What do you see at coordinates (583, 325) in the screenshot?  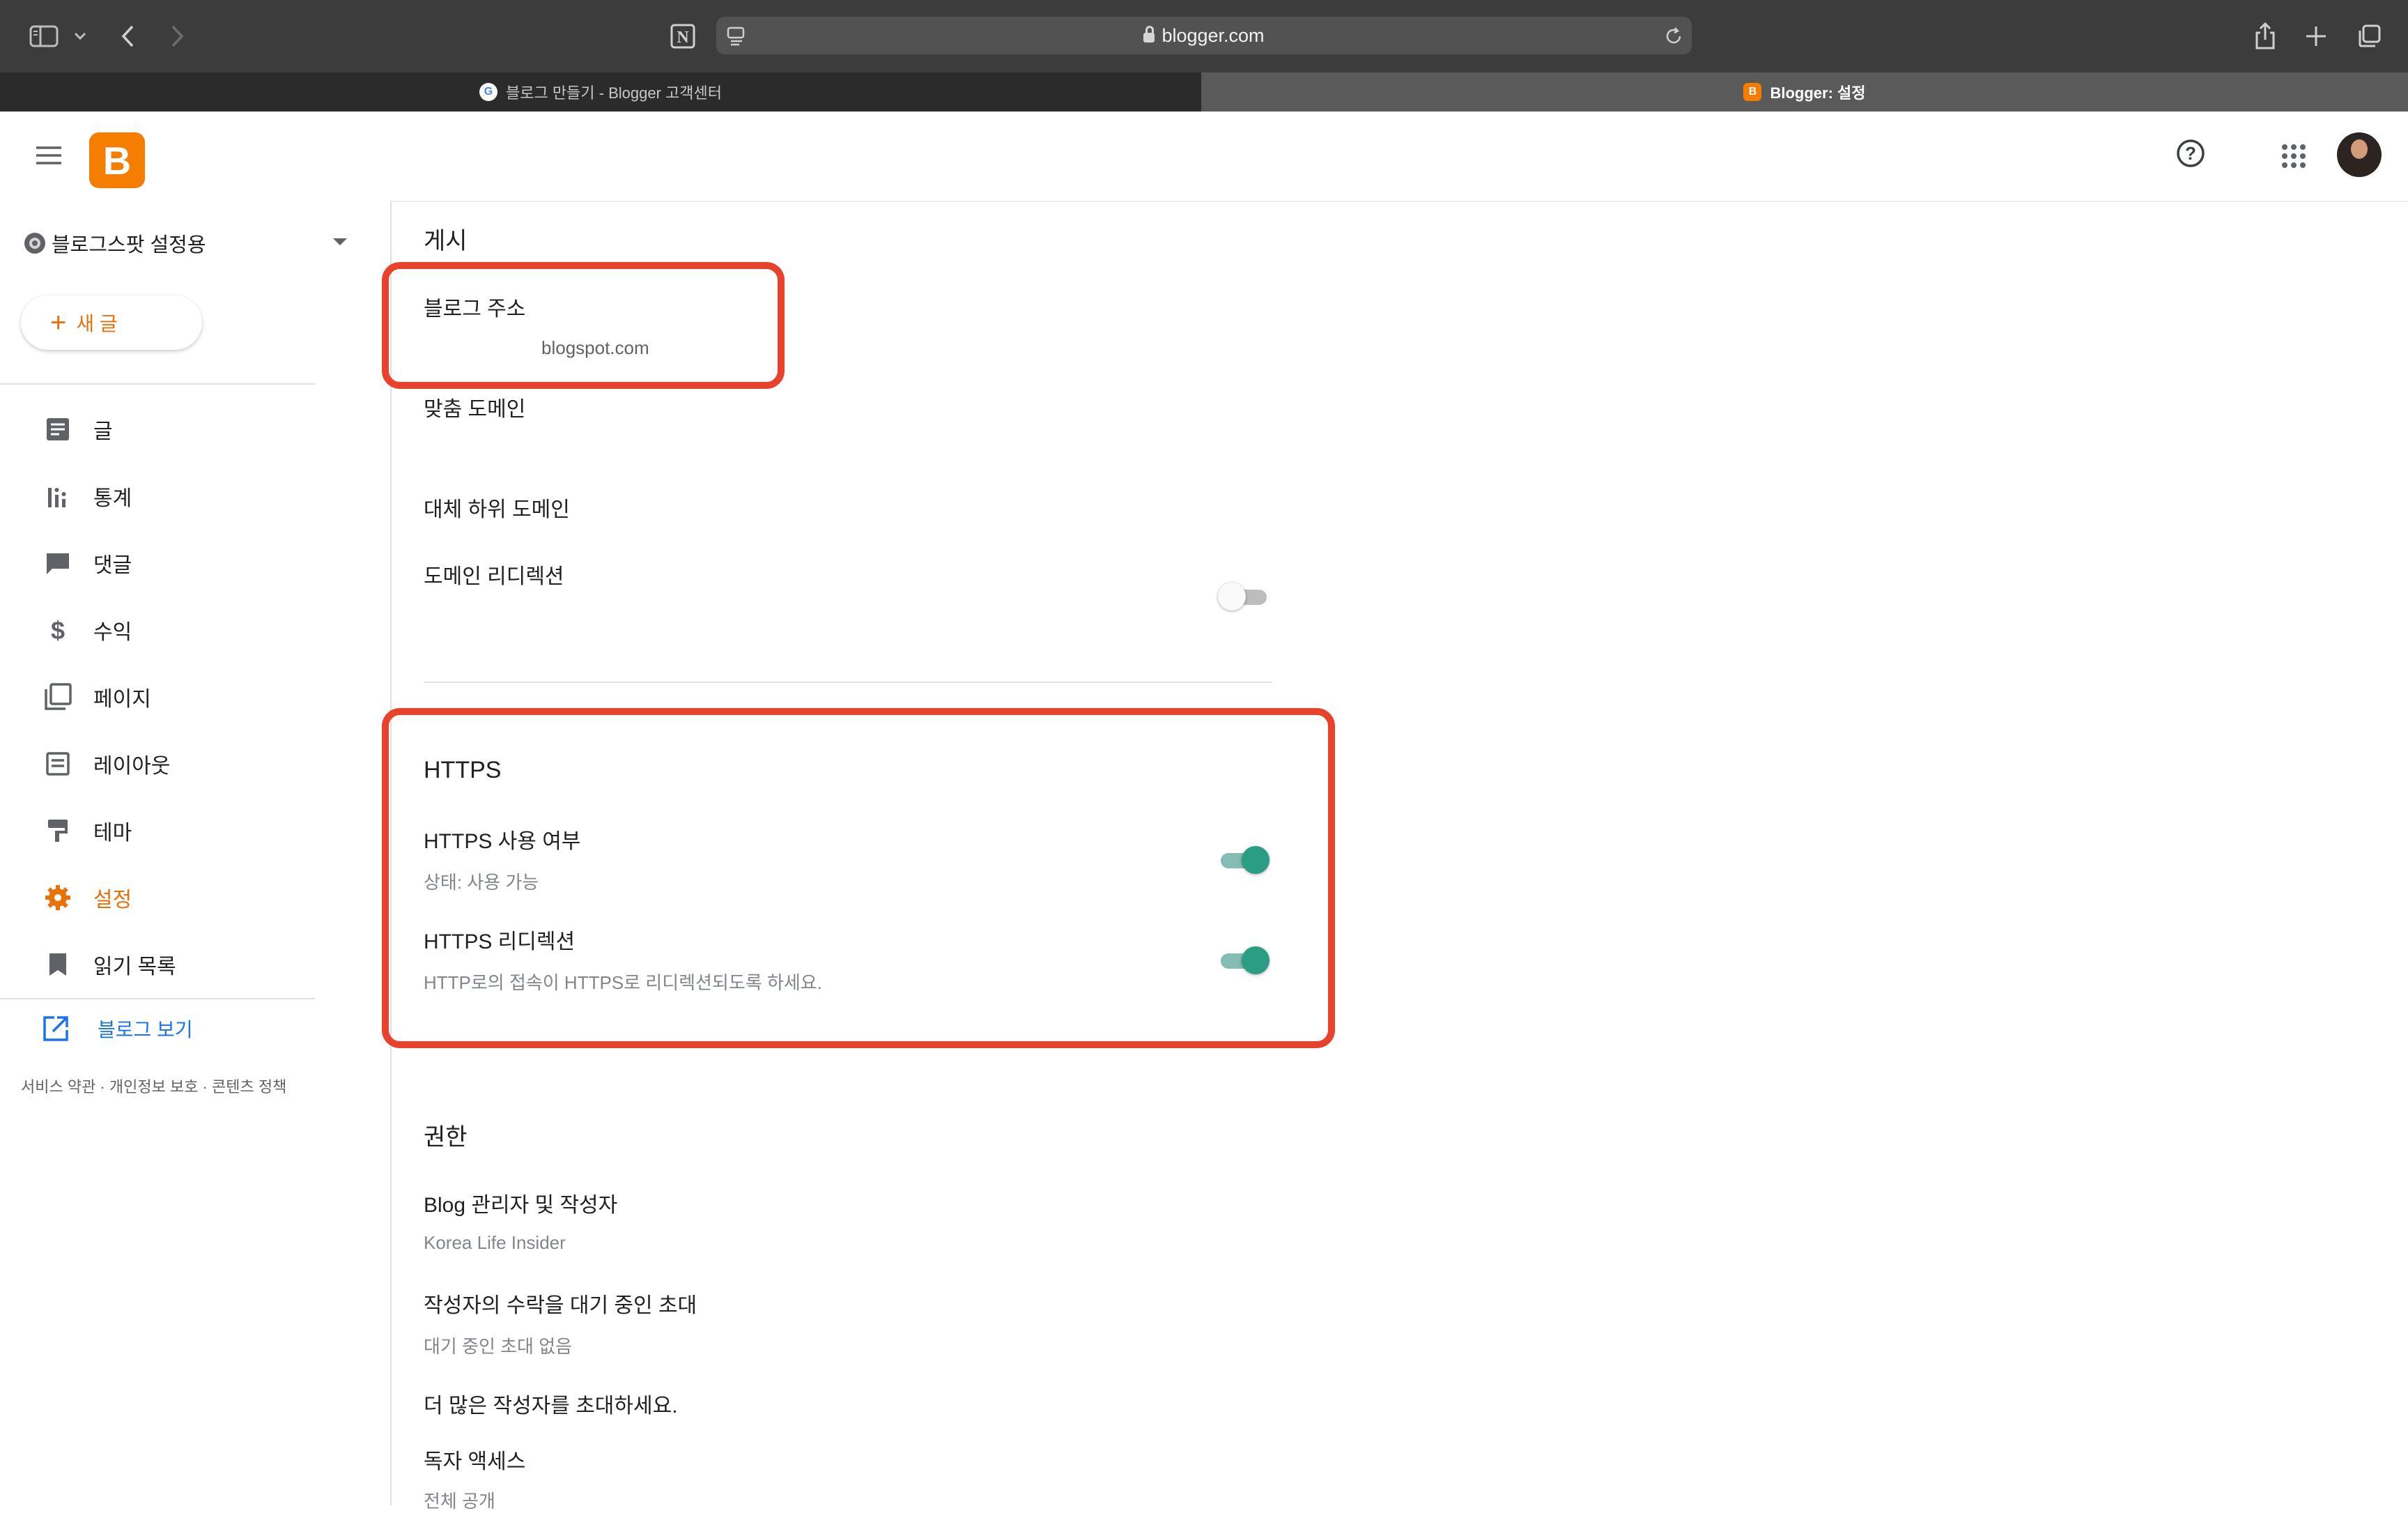 I see `highlight-box-blog-address` at bounding box center [583, 325].